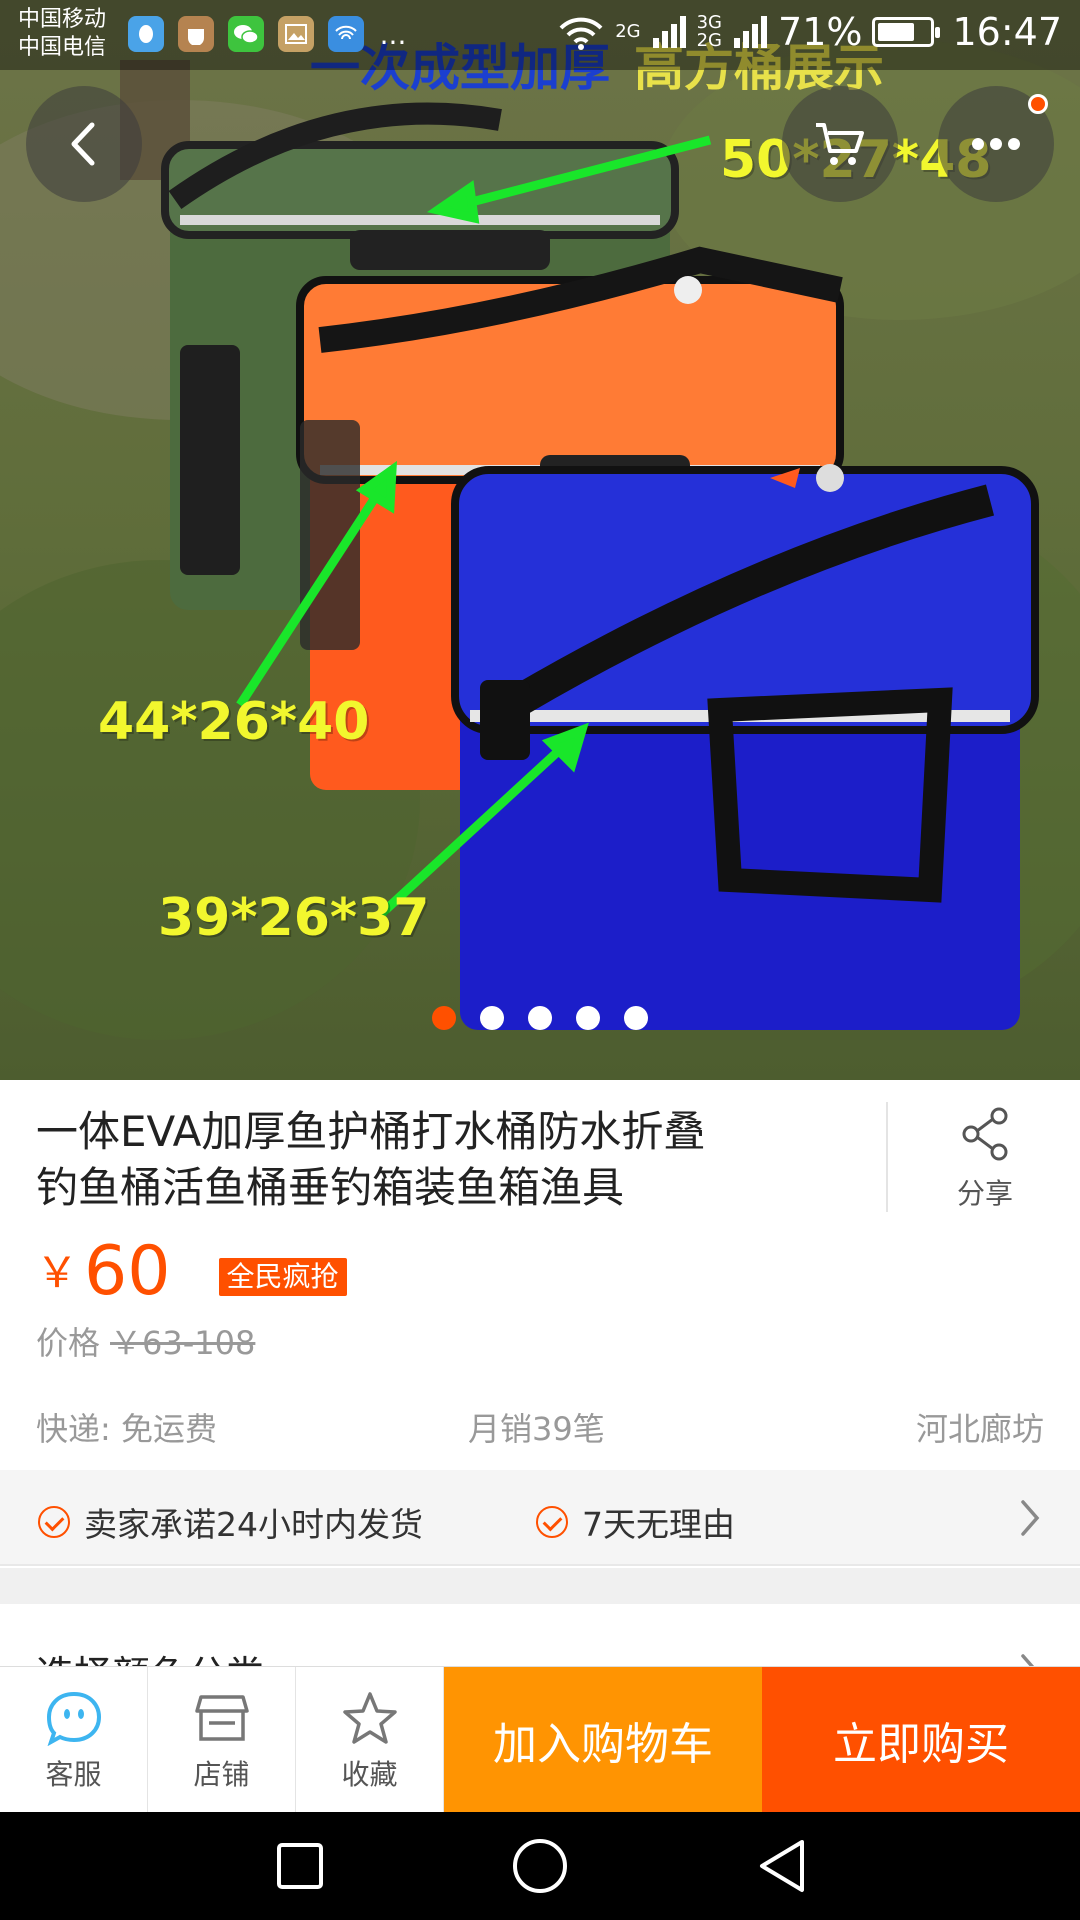 Image resolution: width=1080 pixels, height=1920 pixels. I want to click on service-promise-row: 卖家承诺24小时内发货 7天无理由, so click(540, 1518).